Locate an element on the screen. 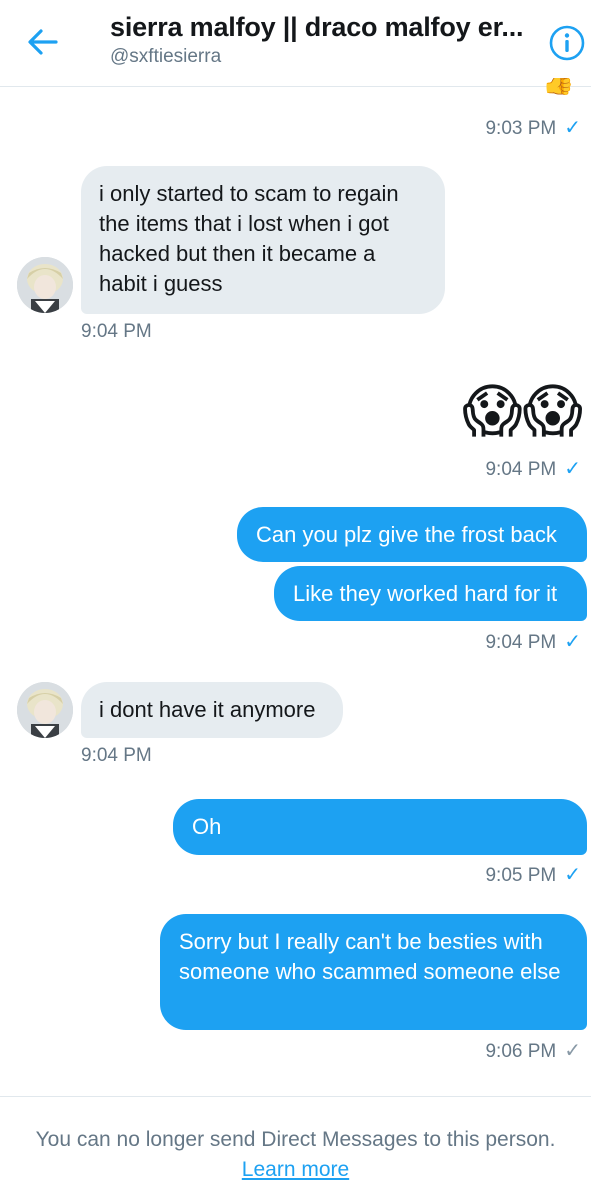 The image size is (591, 1200). message-row: 👍 is located at coordinates (563, 90).